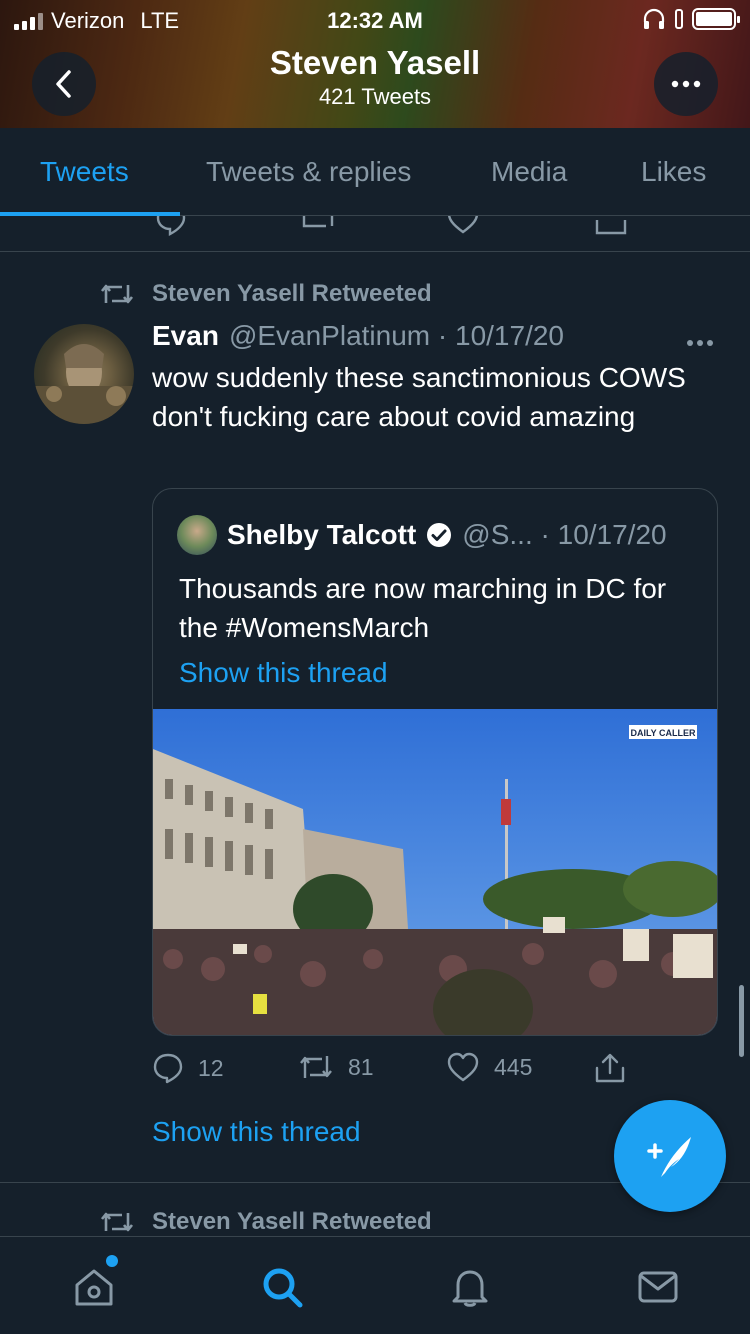 The image size is (750, 1334). I want to click on search-icon, so click(283, 1288).